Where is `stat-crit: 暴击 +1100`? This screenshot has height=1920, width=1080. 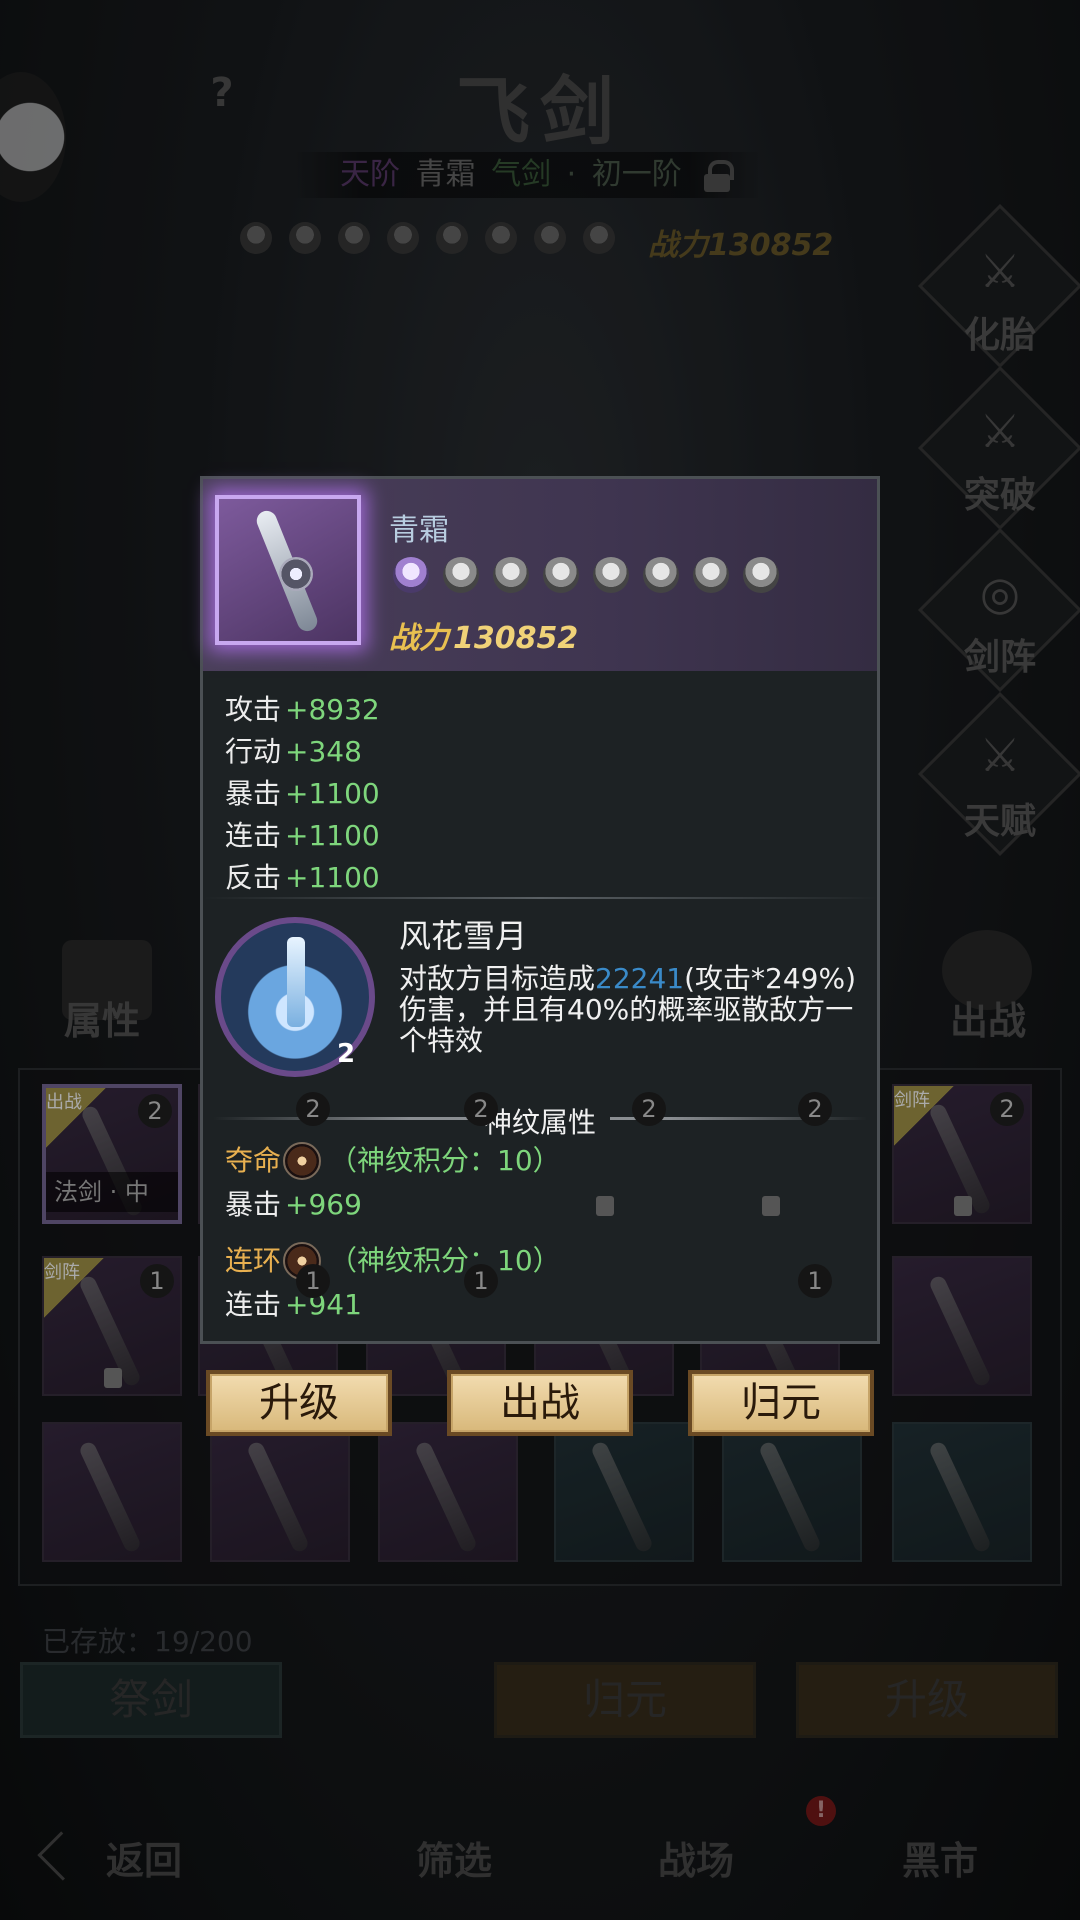 stat-crit: 暴击 +1100 is located at coordinates (302, 794).